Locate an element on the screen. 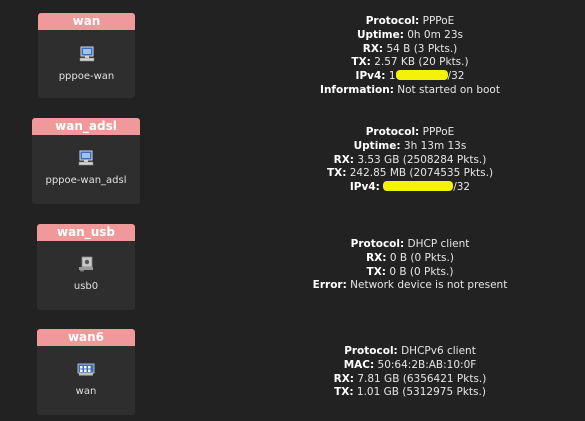 The image size is (585, 421). info-uptime: Uptime: 3h 13m 13s is located at coordinates (410, 145).